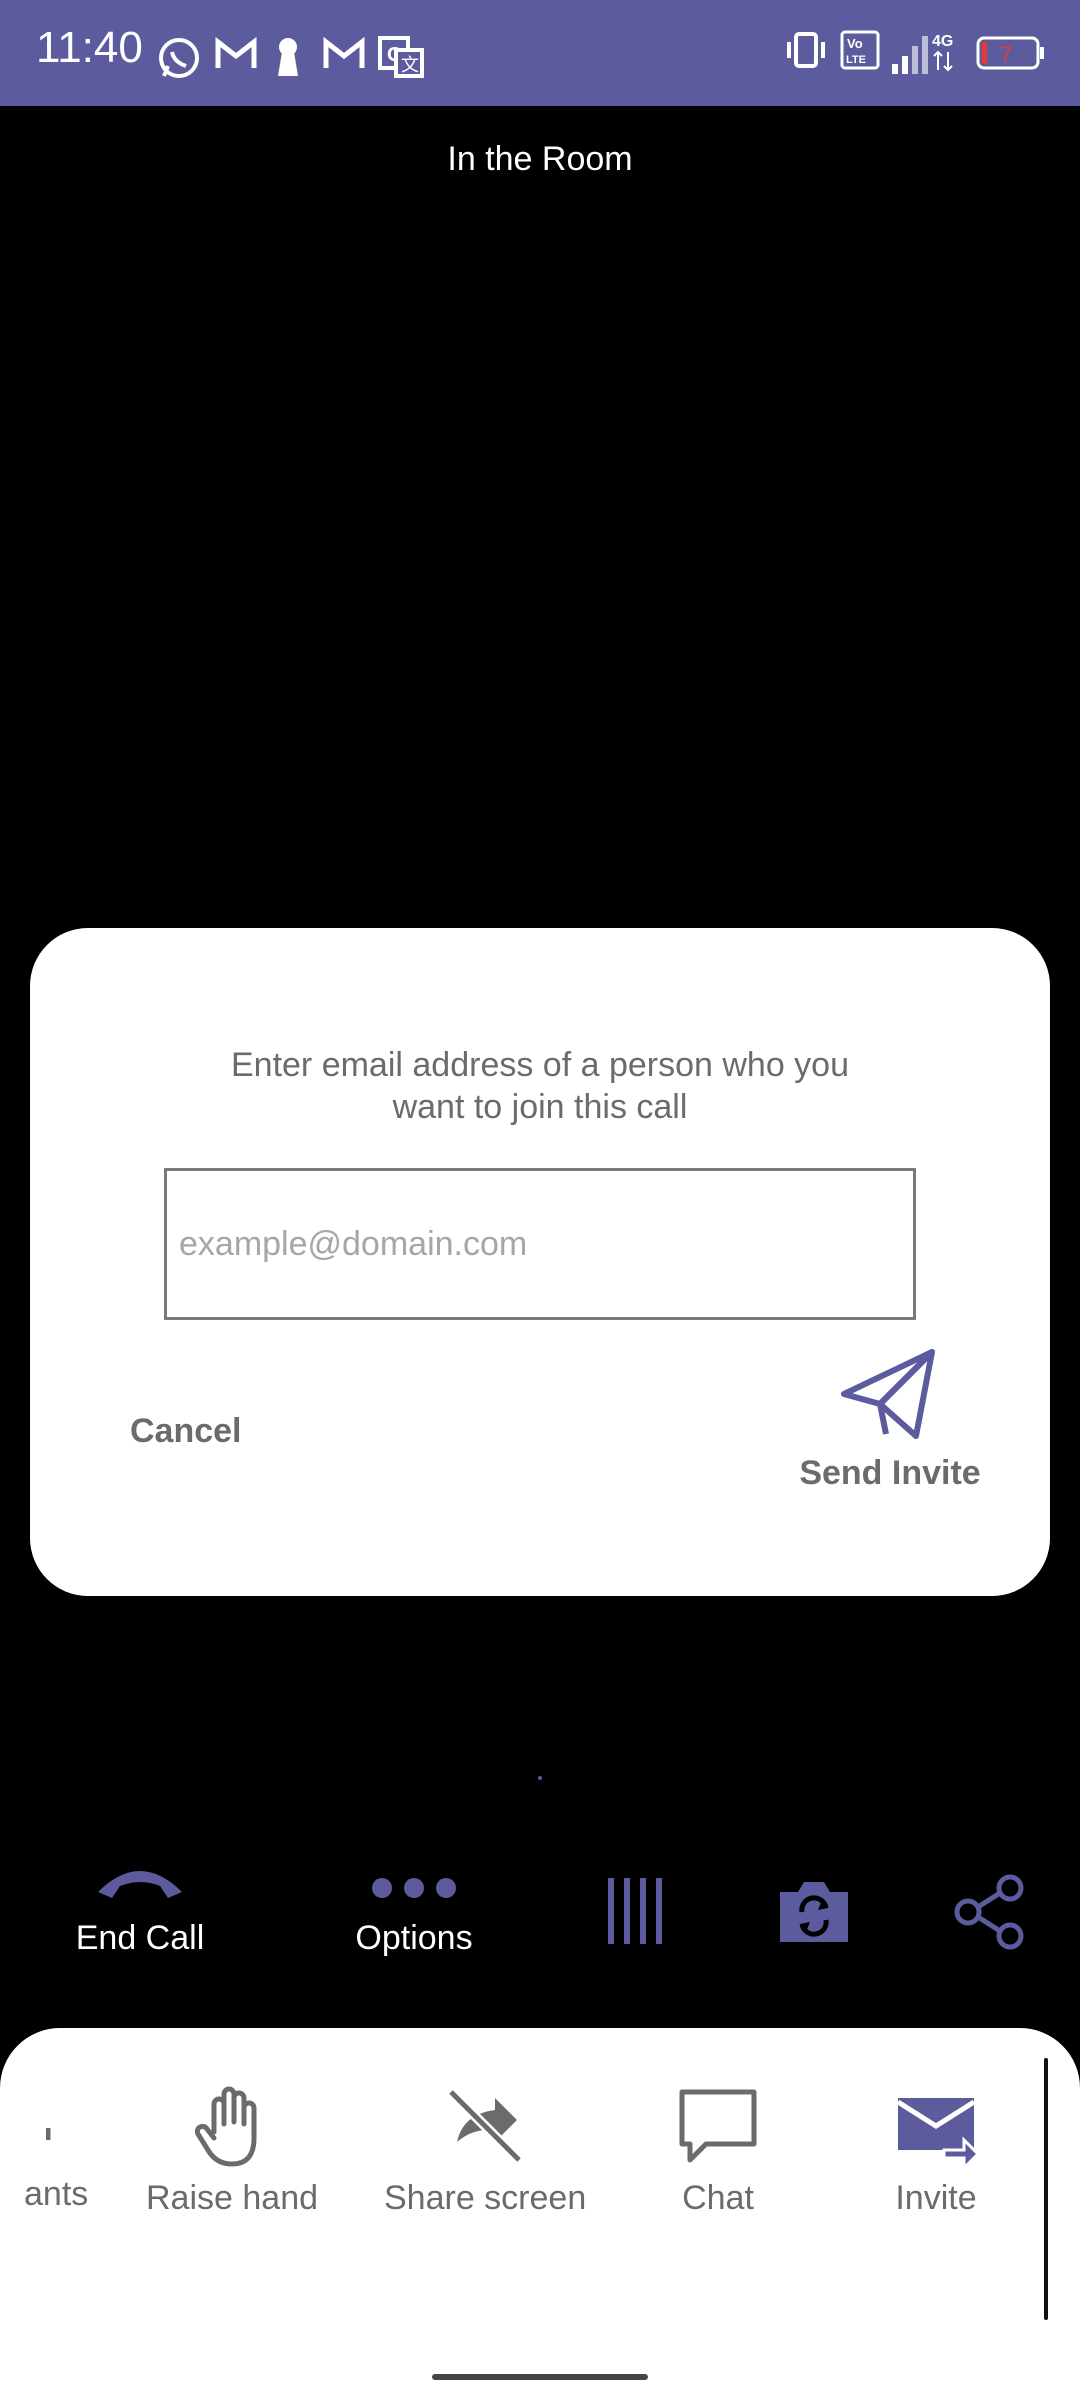  What do you see at coordinates (220, 1431) in the screenshot?
I see `cancel-button: Cancel` at bounding box center [220, 1431].